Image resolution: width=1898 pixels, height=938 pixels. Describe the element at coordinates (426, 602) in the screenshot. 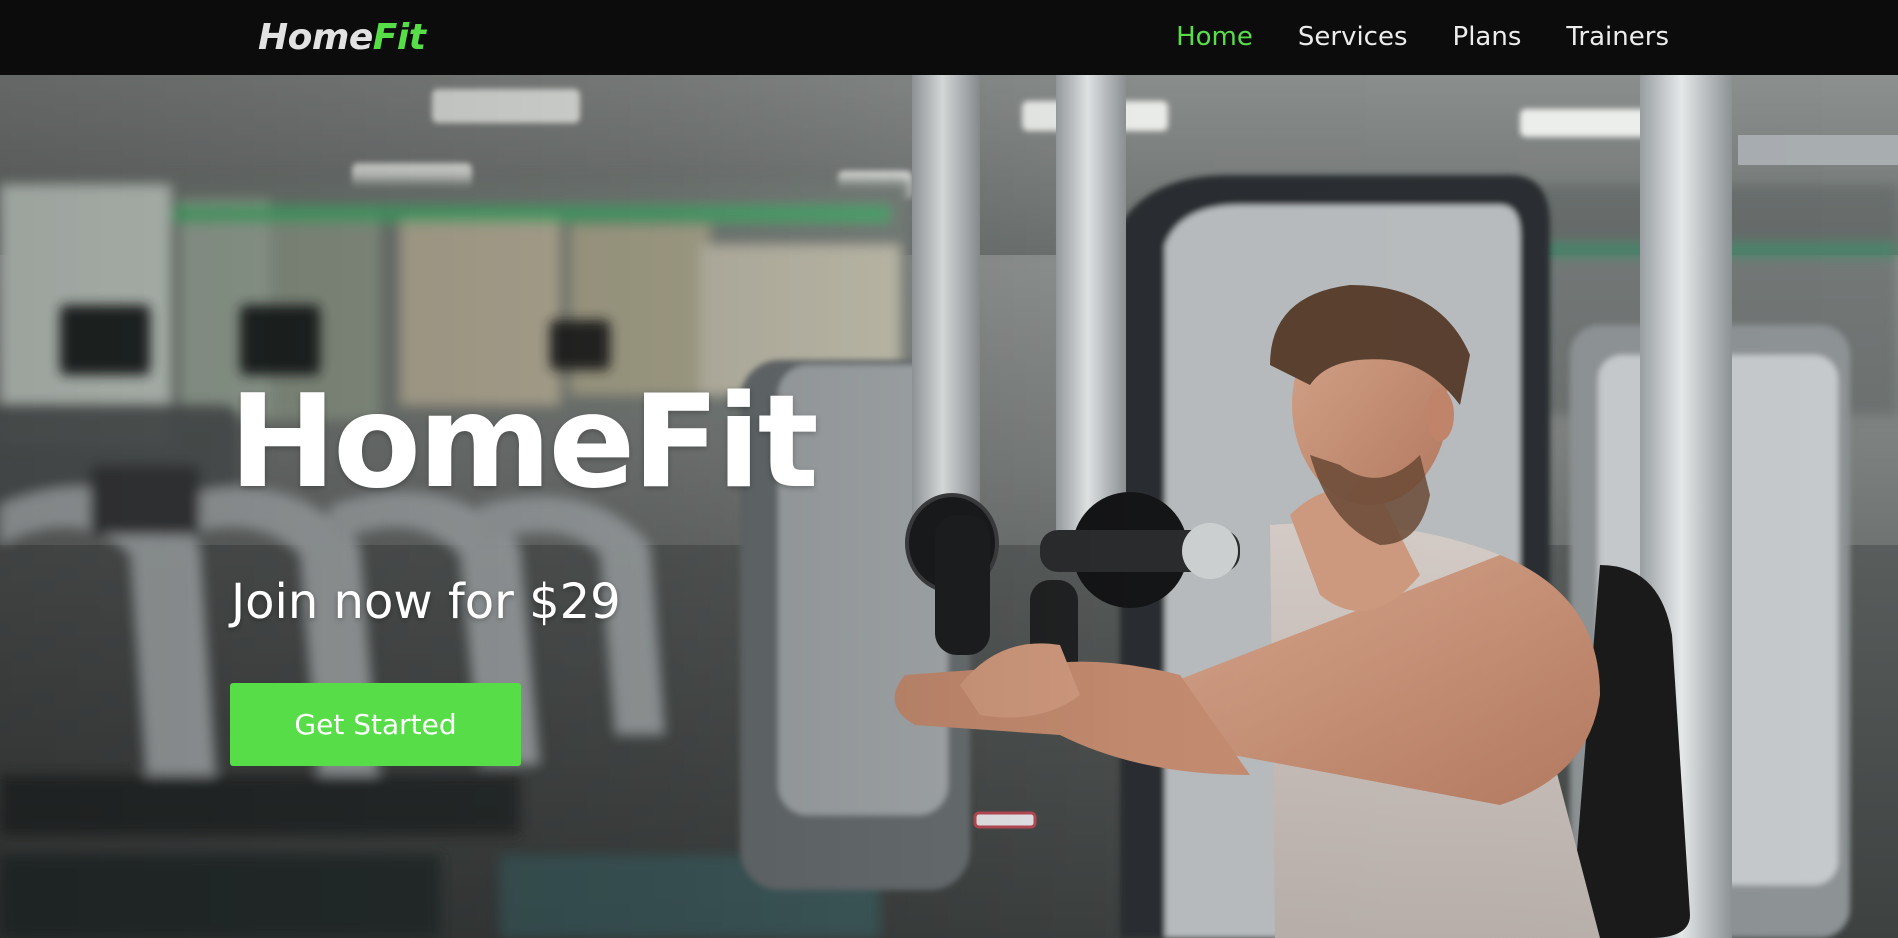

I see `hero-subtitle: Join now for $29` at that location.